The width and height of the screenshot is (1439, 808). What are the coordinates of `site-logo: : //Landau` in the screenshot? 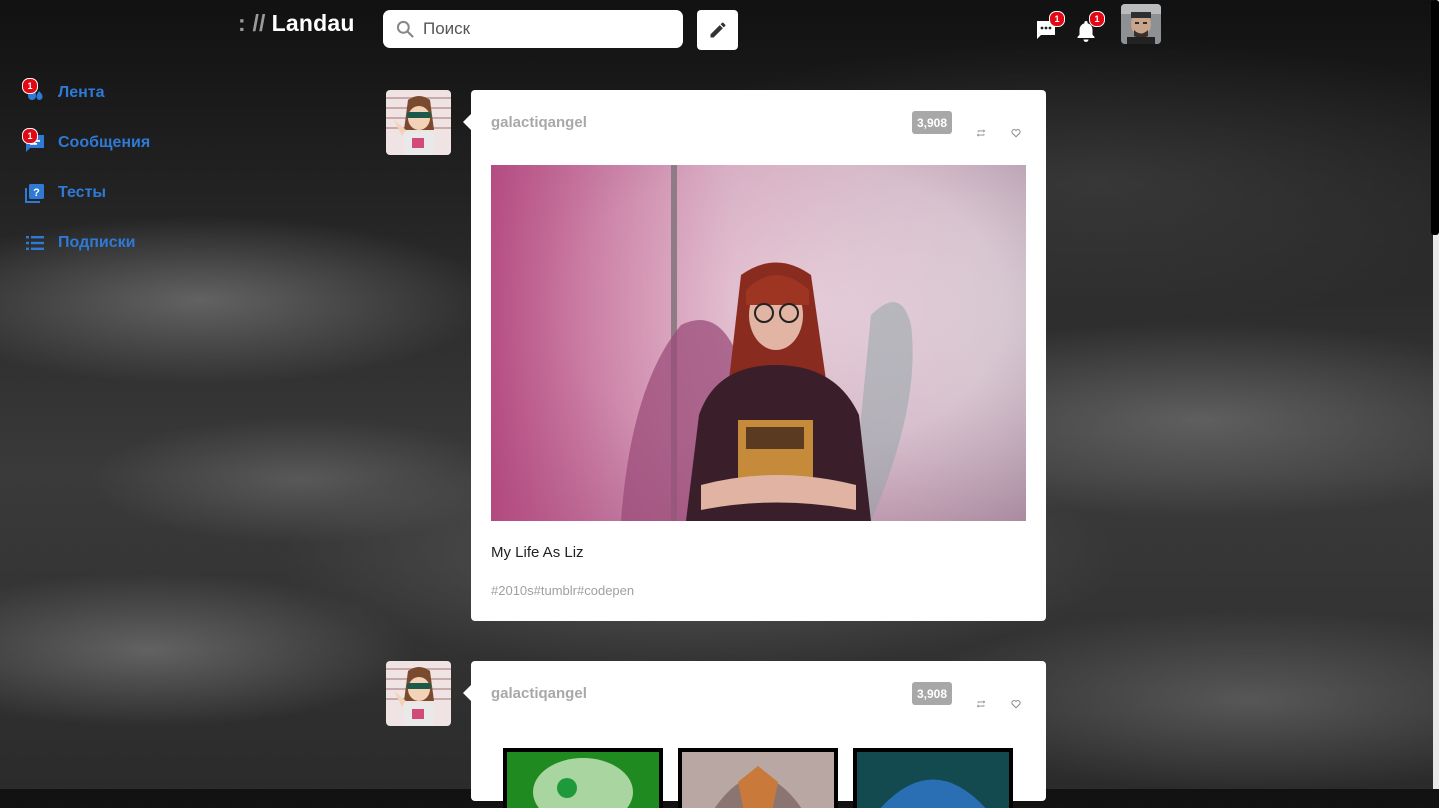 It's located at (296, 23).